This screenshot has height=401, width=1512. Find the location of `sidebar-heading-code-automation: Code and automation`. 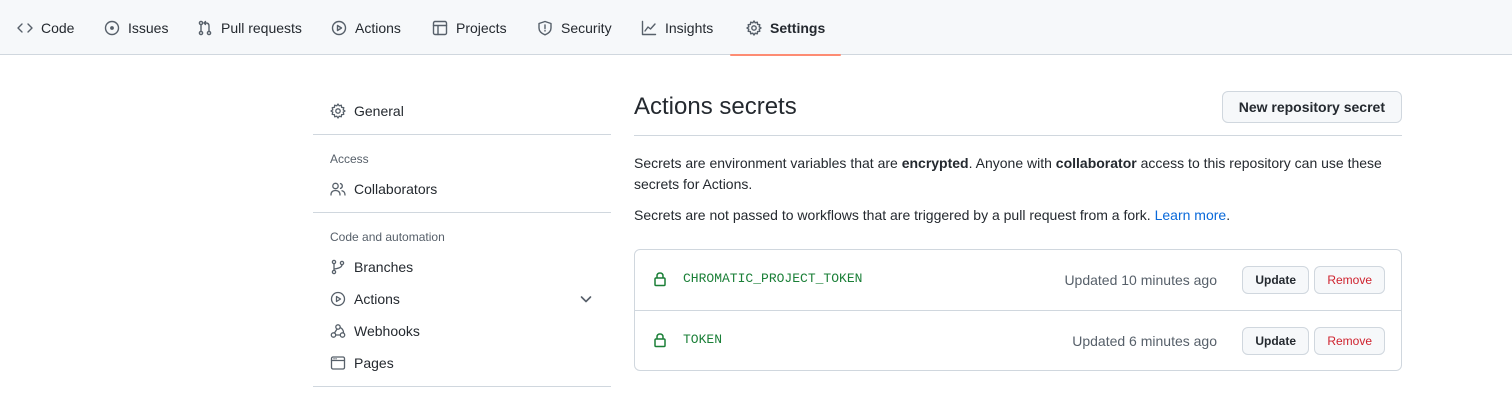

sidebar-heading-code-automation: Code and automation is located at coordinates (387, 237).